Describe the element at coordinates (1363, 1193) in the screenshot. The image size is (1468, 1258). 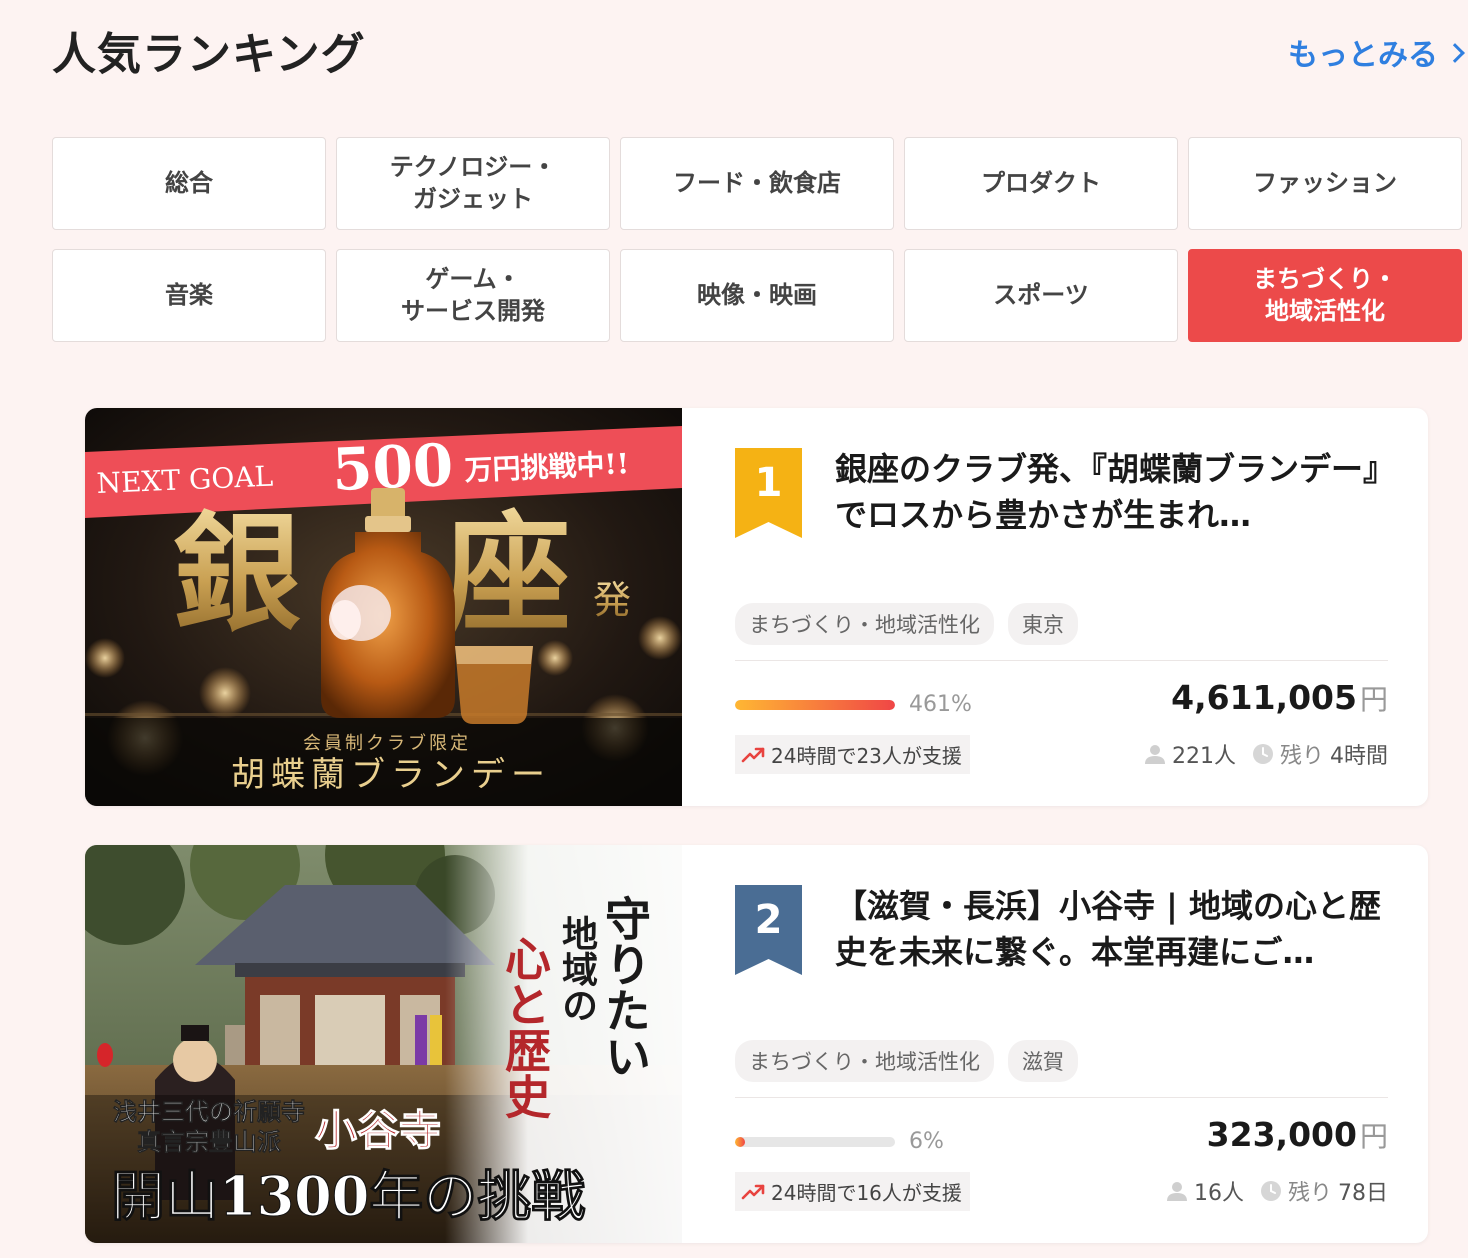
I see `remaining-time: 78日` at that location.